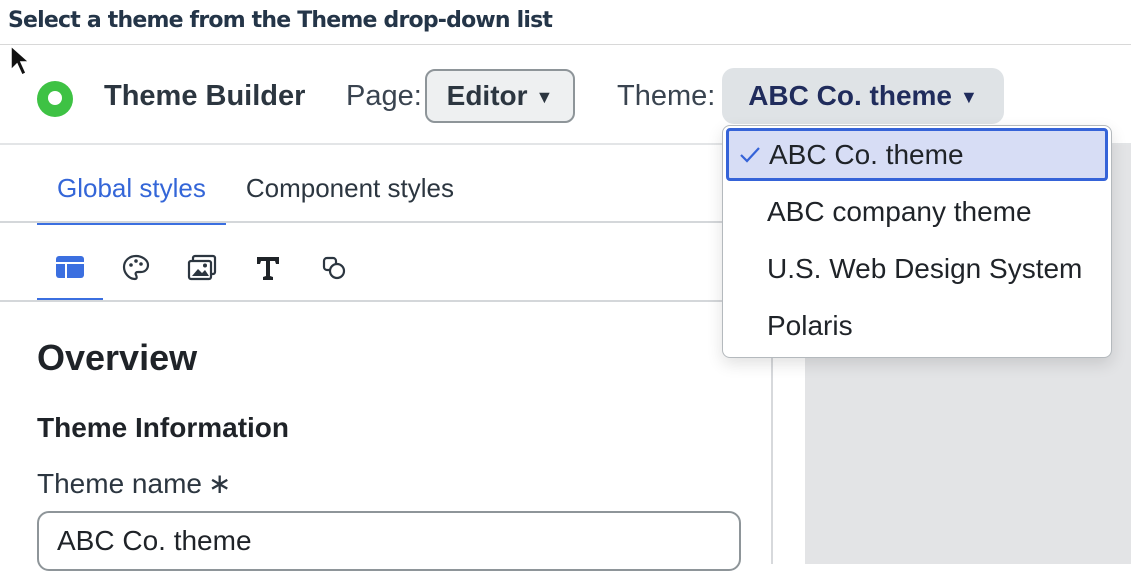  Describe the element at coordinates (119, 483) in the screenshot. I see `theme-name-label-text: Theme name` at that location.